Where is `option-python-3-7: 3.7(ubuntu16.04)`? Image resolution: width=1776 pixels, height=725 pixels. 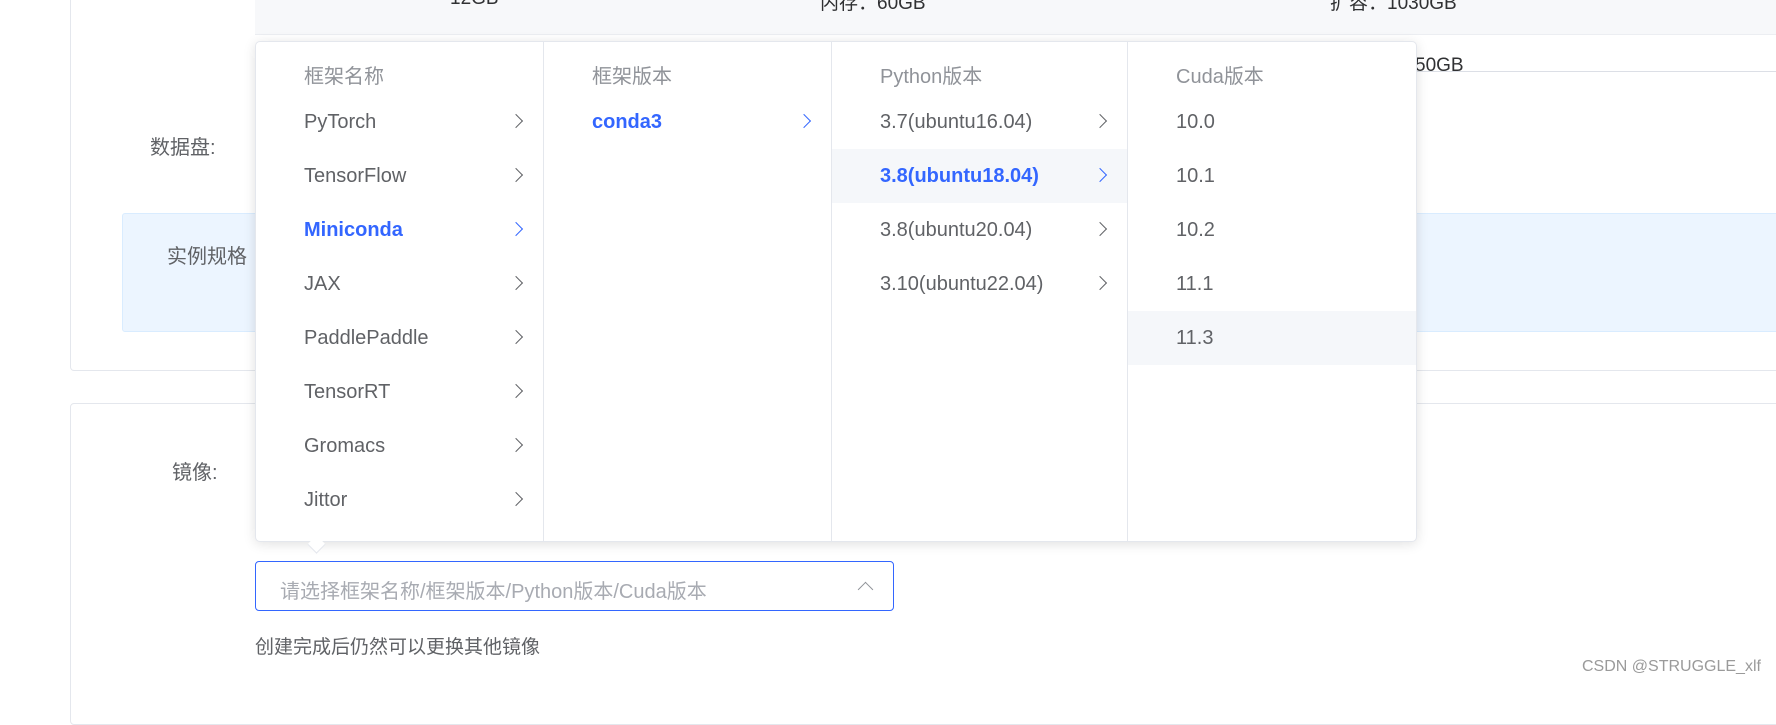 option-python-3-7: 3.7(ubuntu16.04) is located at coordinates (979, 122).